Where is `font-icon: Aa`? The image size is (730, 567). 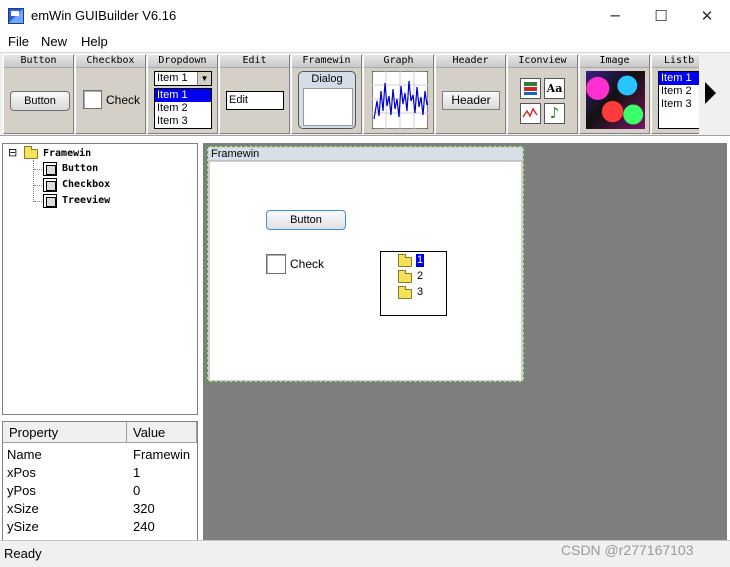
font-icon: Aa is located at coordinates (554, 88).